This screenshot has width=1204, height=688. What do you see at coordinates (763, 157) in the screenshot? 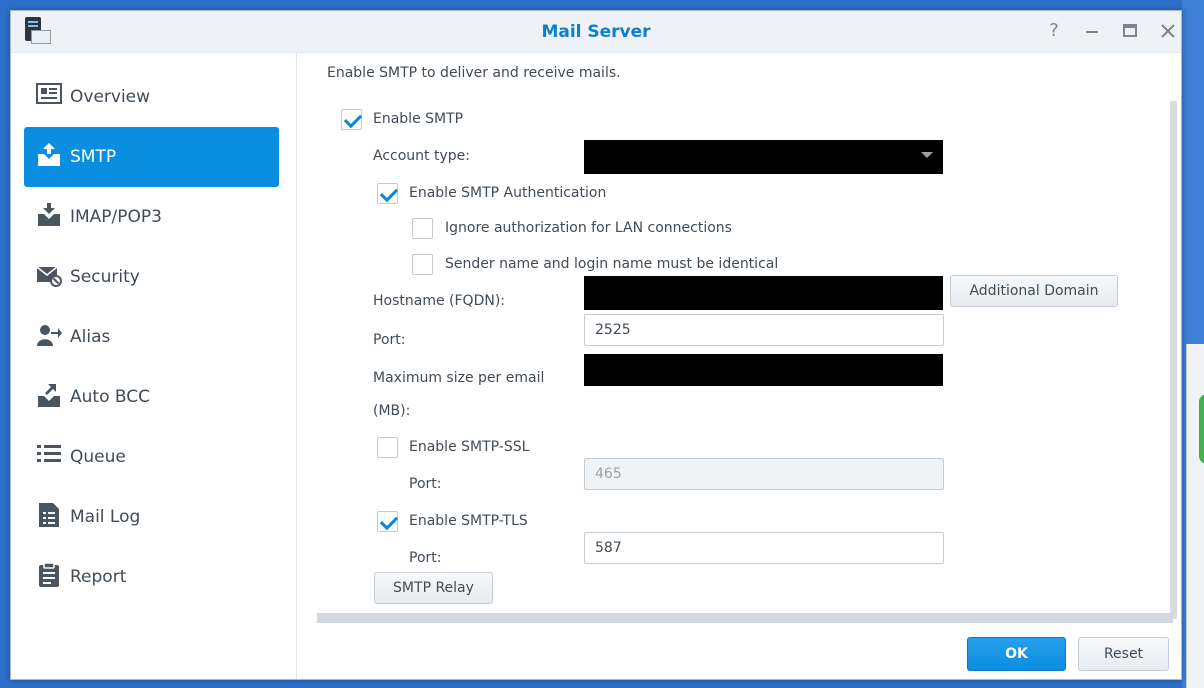
I see `account-type-select` at bounding box center [763, 157].